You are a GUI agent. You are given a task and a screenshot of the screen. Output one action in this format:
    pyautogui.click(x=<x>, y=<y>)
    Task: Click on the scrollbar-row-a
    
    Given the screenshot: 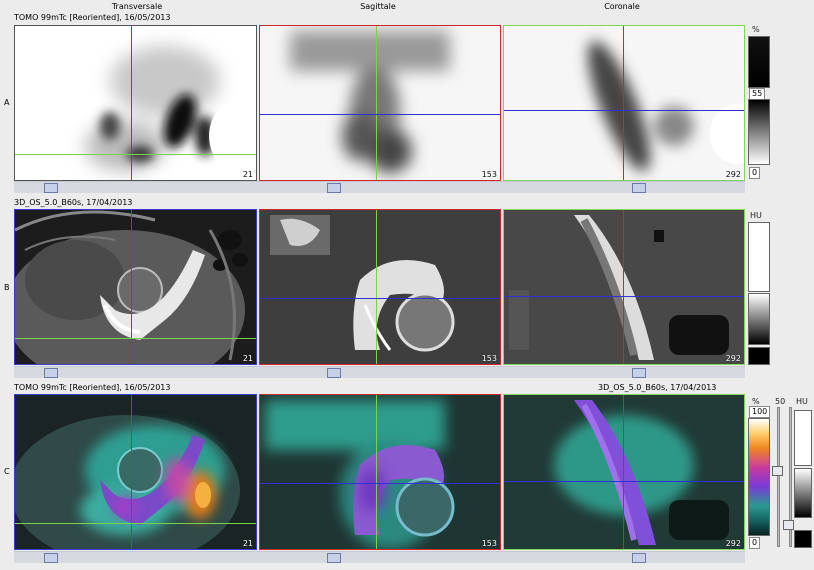 What is the action you would take?
    pyautogui.click(x=379, y=187)
    